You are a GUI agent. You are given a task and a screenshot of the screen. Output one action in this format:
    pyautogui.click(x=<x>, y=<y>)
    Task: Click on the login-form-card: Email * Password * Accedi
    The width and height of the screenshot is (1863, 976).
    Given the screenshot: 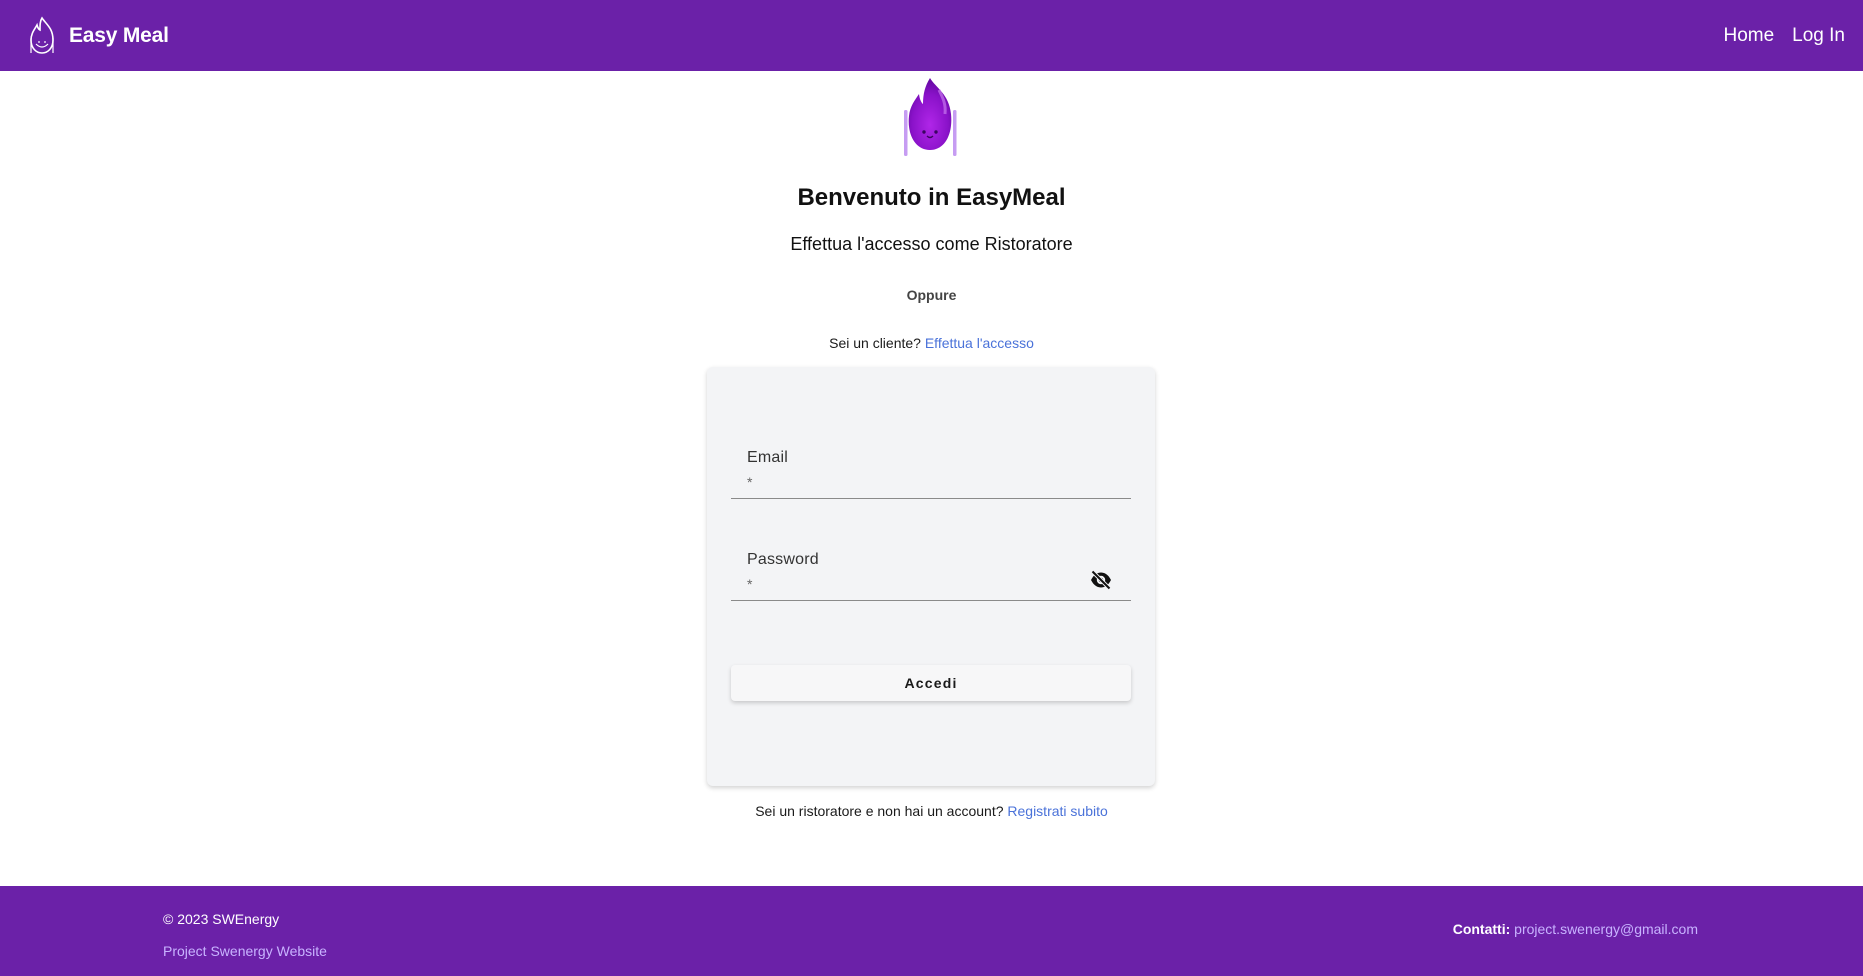 What is the action you would take?
    pyautogui.click(x=931, y=576)
    